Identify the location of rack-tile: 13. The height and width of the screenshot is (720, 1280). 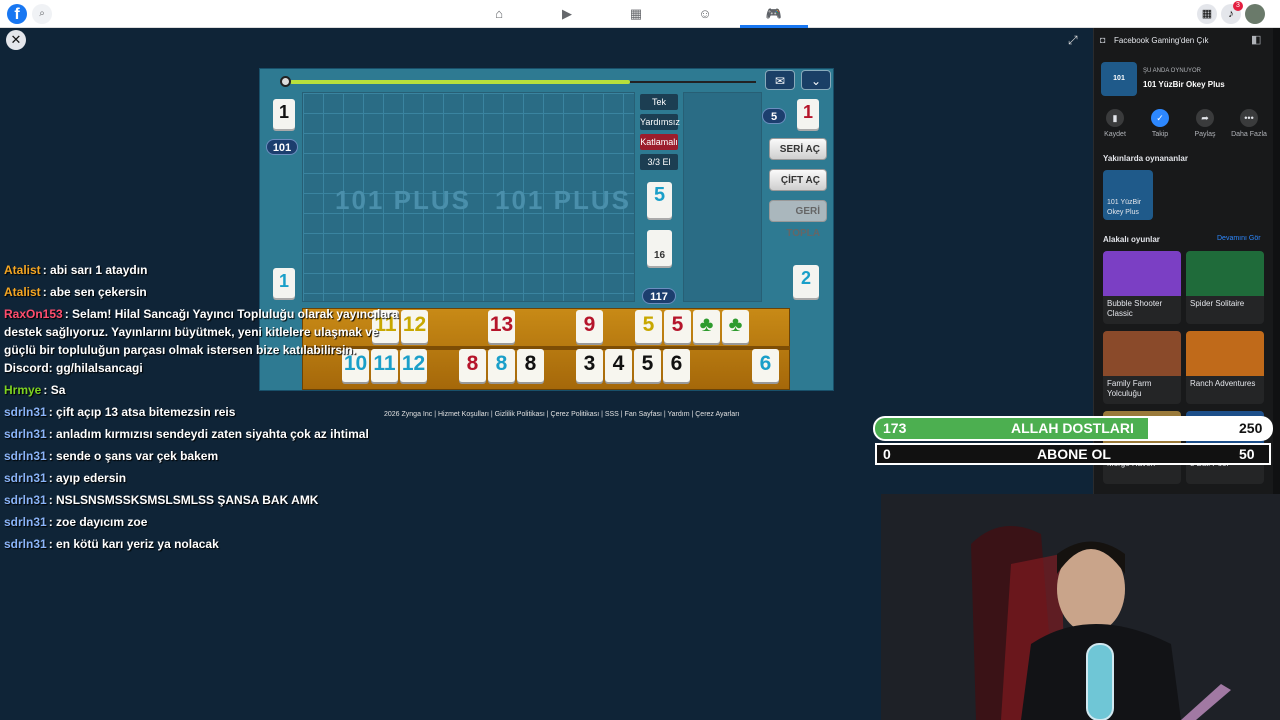
(501, 326).